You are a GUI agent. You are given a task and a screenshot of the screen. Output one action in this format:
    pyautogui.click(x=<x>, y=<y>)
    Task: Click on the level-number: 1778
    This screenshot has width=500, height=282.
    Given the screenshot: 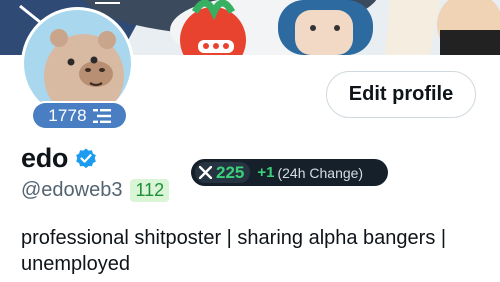 What is the action you would take?
    pyautogui.click(x=67, y=115)
    